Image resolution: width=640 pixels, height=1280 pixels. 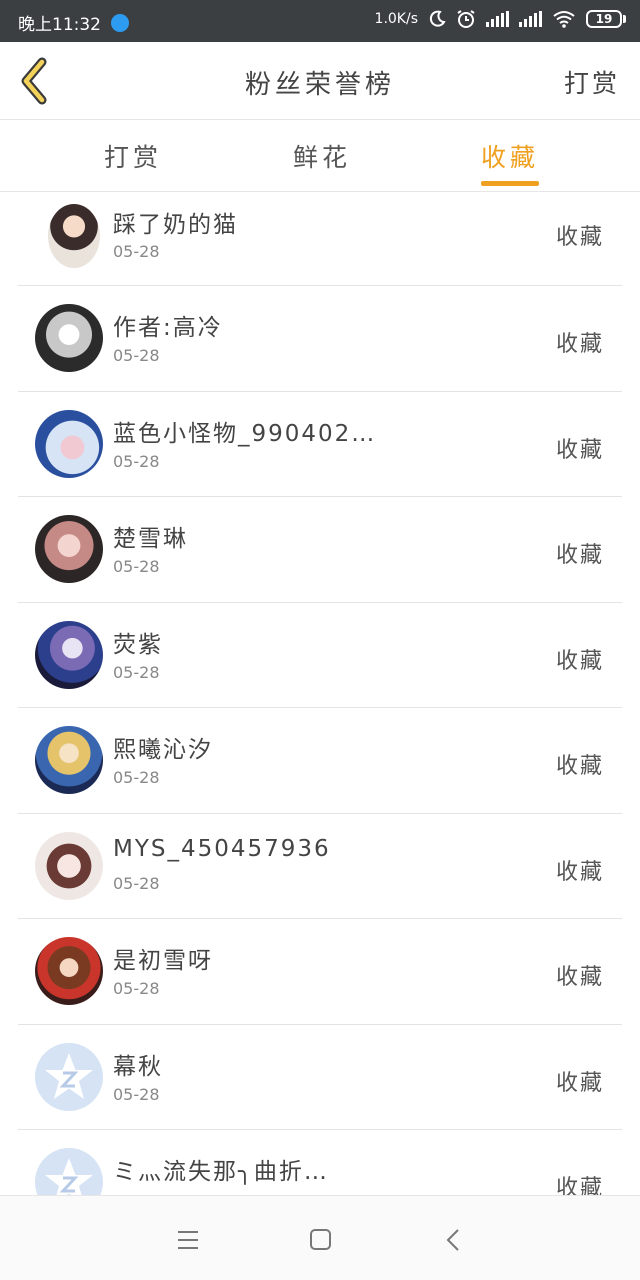 What do you see at coordinates (320, 972) in the screenshot?
I see `list-item: 是初雪呀 05-28 收藏` at bounding box center [320, 972].